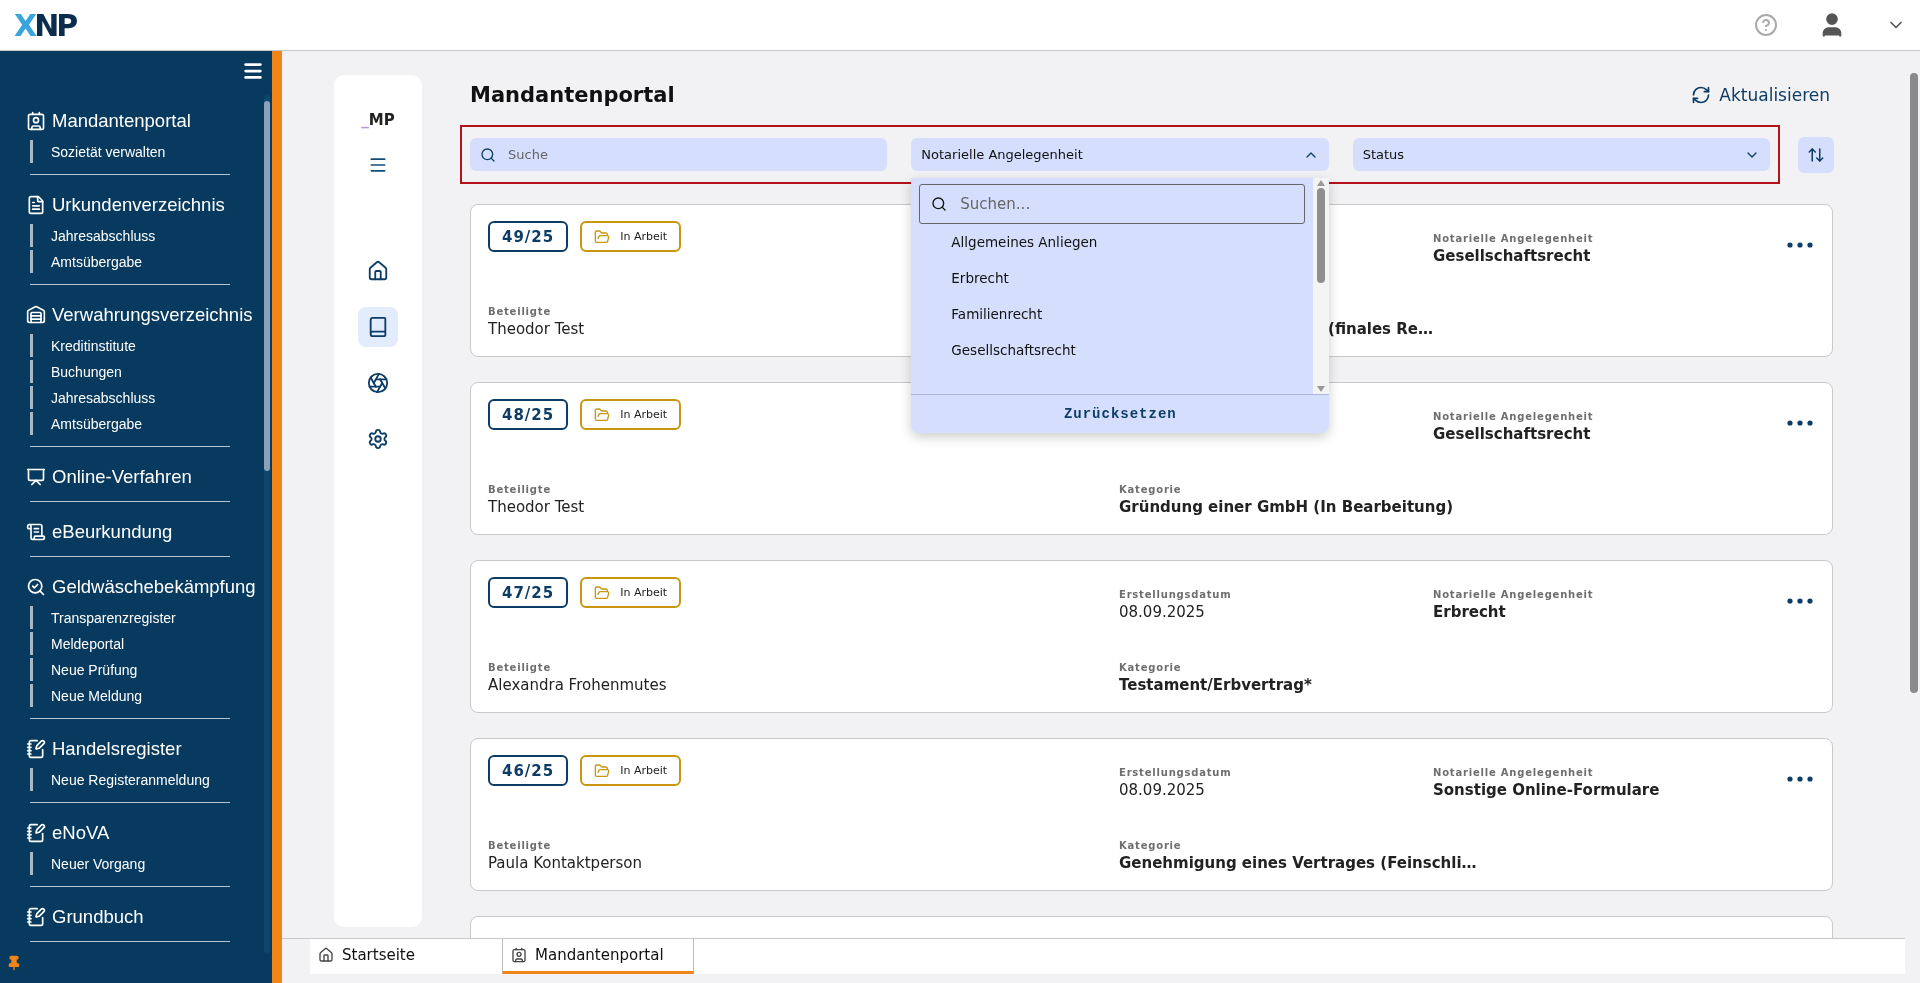  I want to click on search-icon, so click(488, 154).